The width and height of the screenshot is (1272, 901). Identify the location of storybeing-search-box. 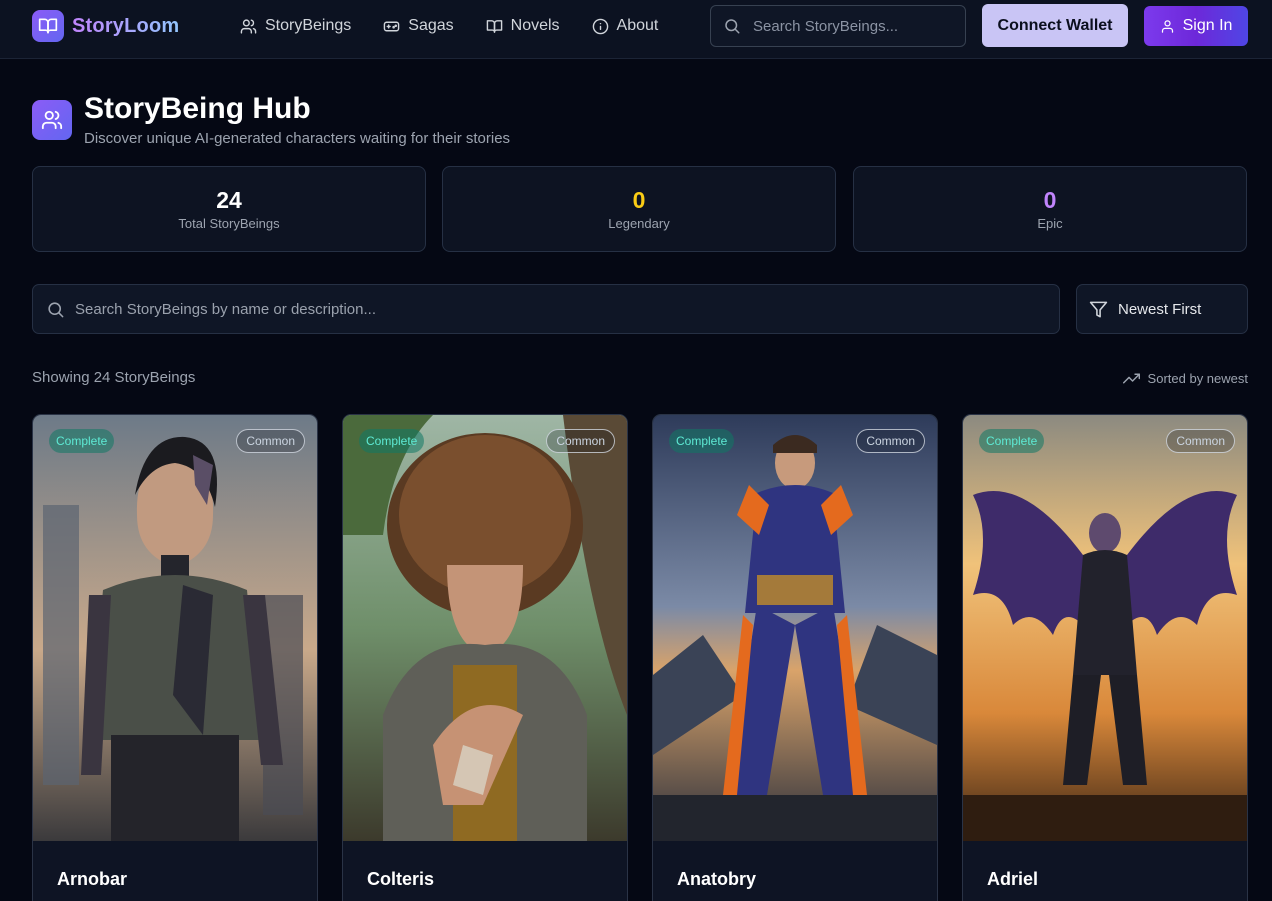
(546, 309).